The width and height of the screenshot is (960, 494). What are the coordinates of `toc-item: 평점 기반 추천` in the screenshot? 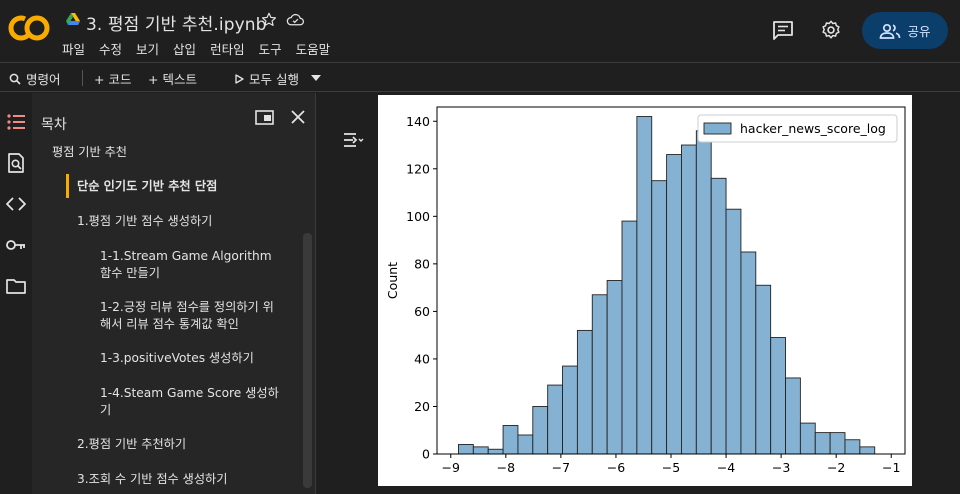 It's located at (89, 152).